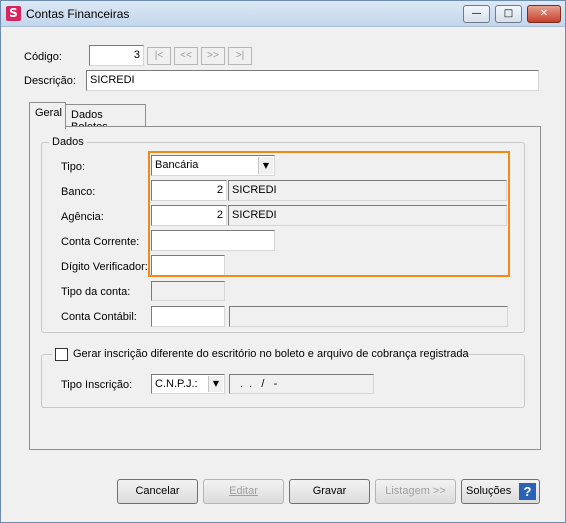  Describe the element at coordinates (188, 265) in the screenshot. I see `digito-verificador-field` at that location.